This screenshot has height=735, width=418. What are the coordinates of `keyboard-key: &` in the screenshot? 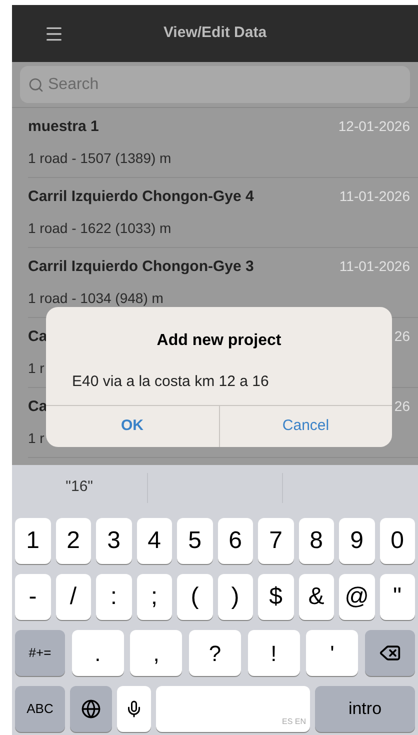 It's located at (316, 597).